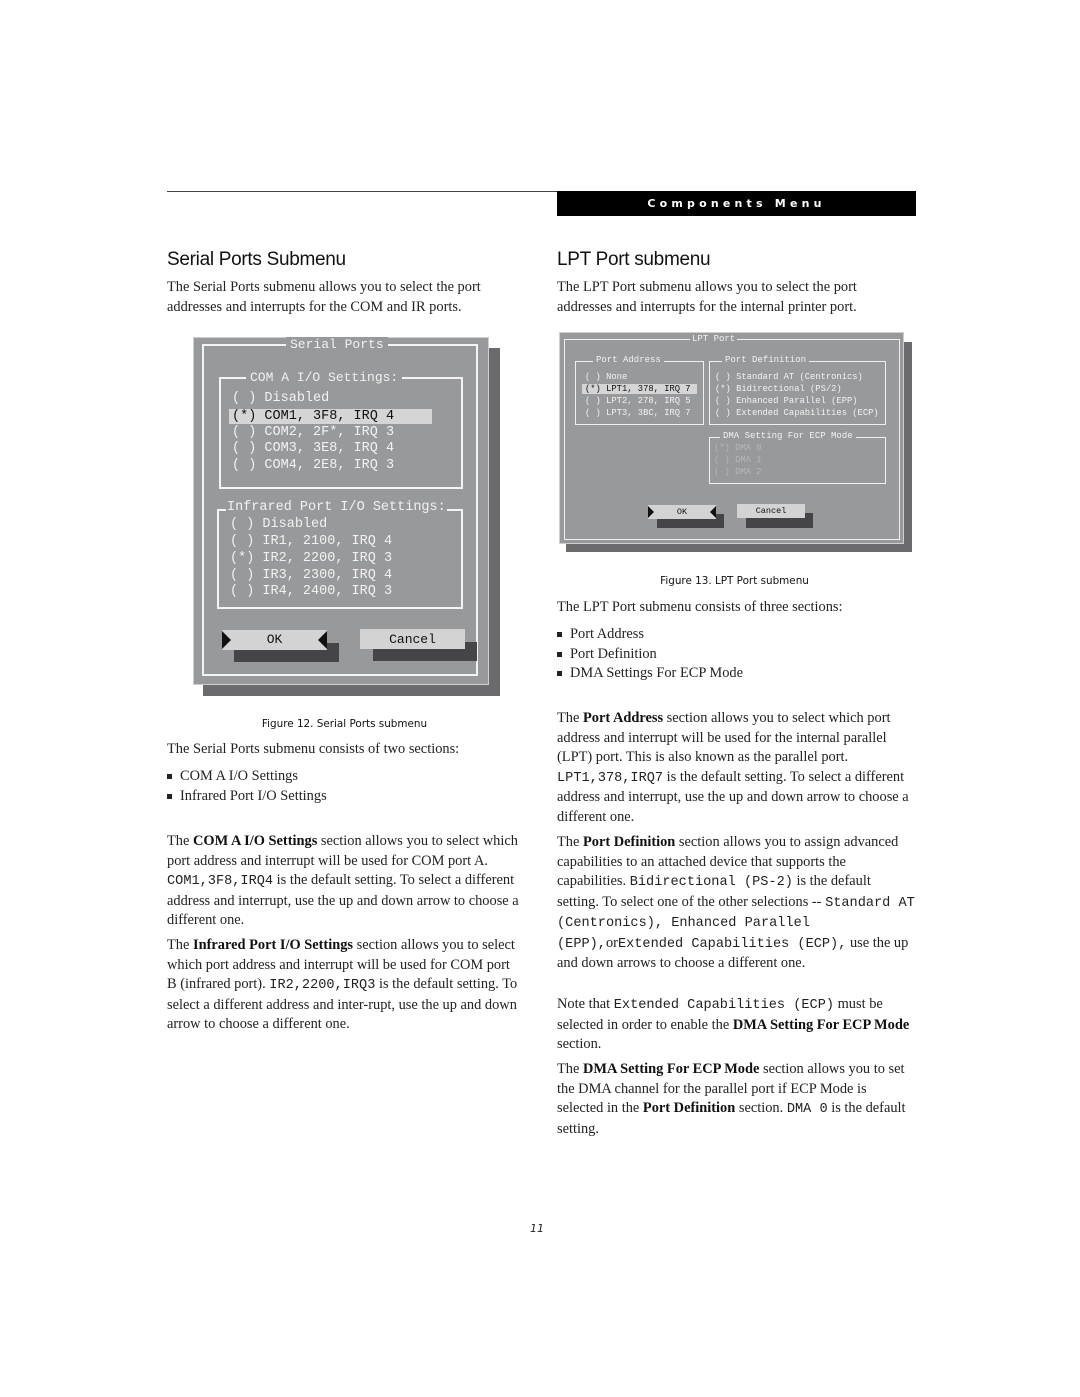 The width and height of the screenshot is (1080, 1397). I want to click on header-rule, so click(362, 191).